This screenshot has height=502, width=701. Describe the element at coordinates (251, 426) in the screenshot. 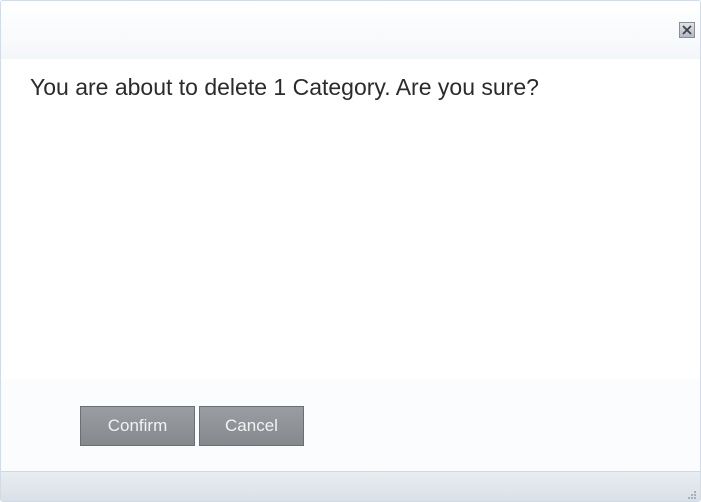

I see `cancel-button: Cancel` at that location.